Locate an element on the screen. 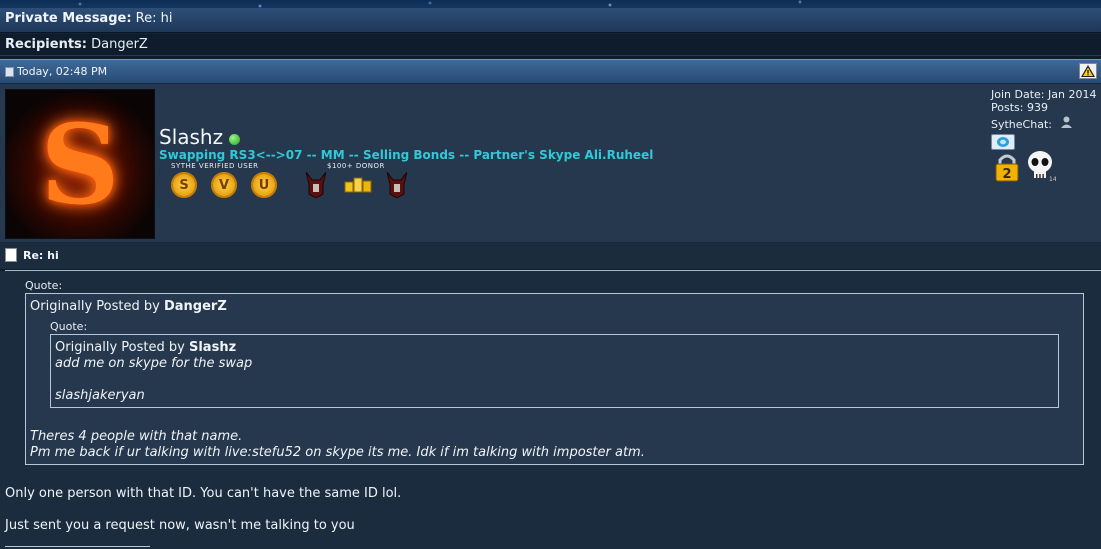 The width and height of the screenshot is (1101, 549). badge-s-letter: S is located at coordinates (184, 185).